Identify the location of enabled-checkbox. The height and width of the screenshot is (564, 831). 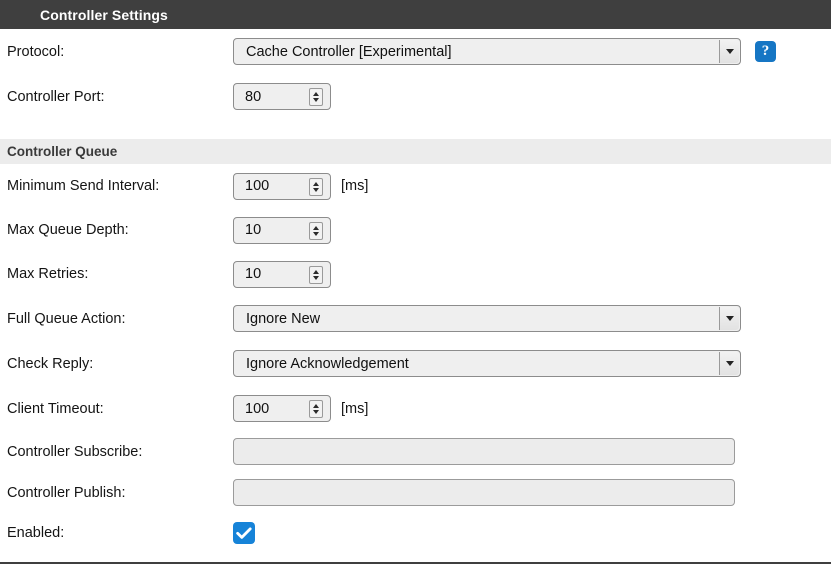
(244, 533).